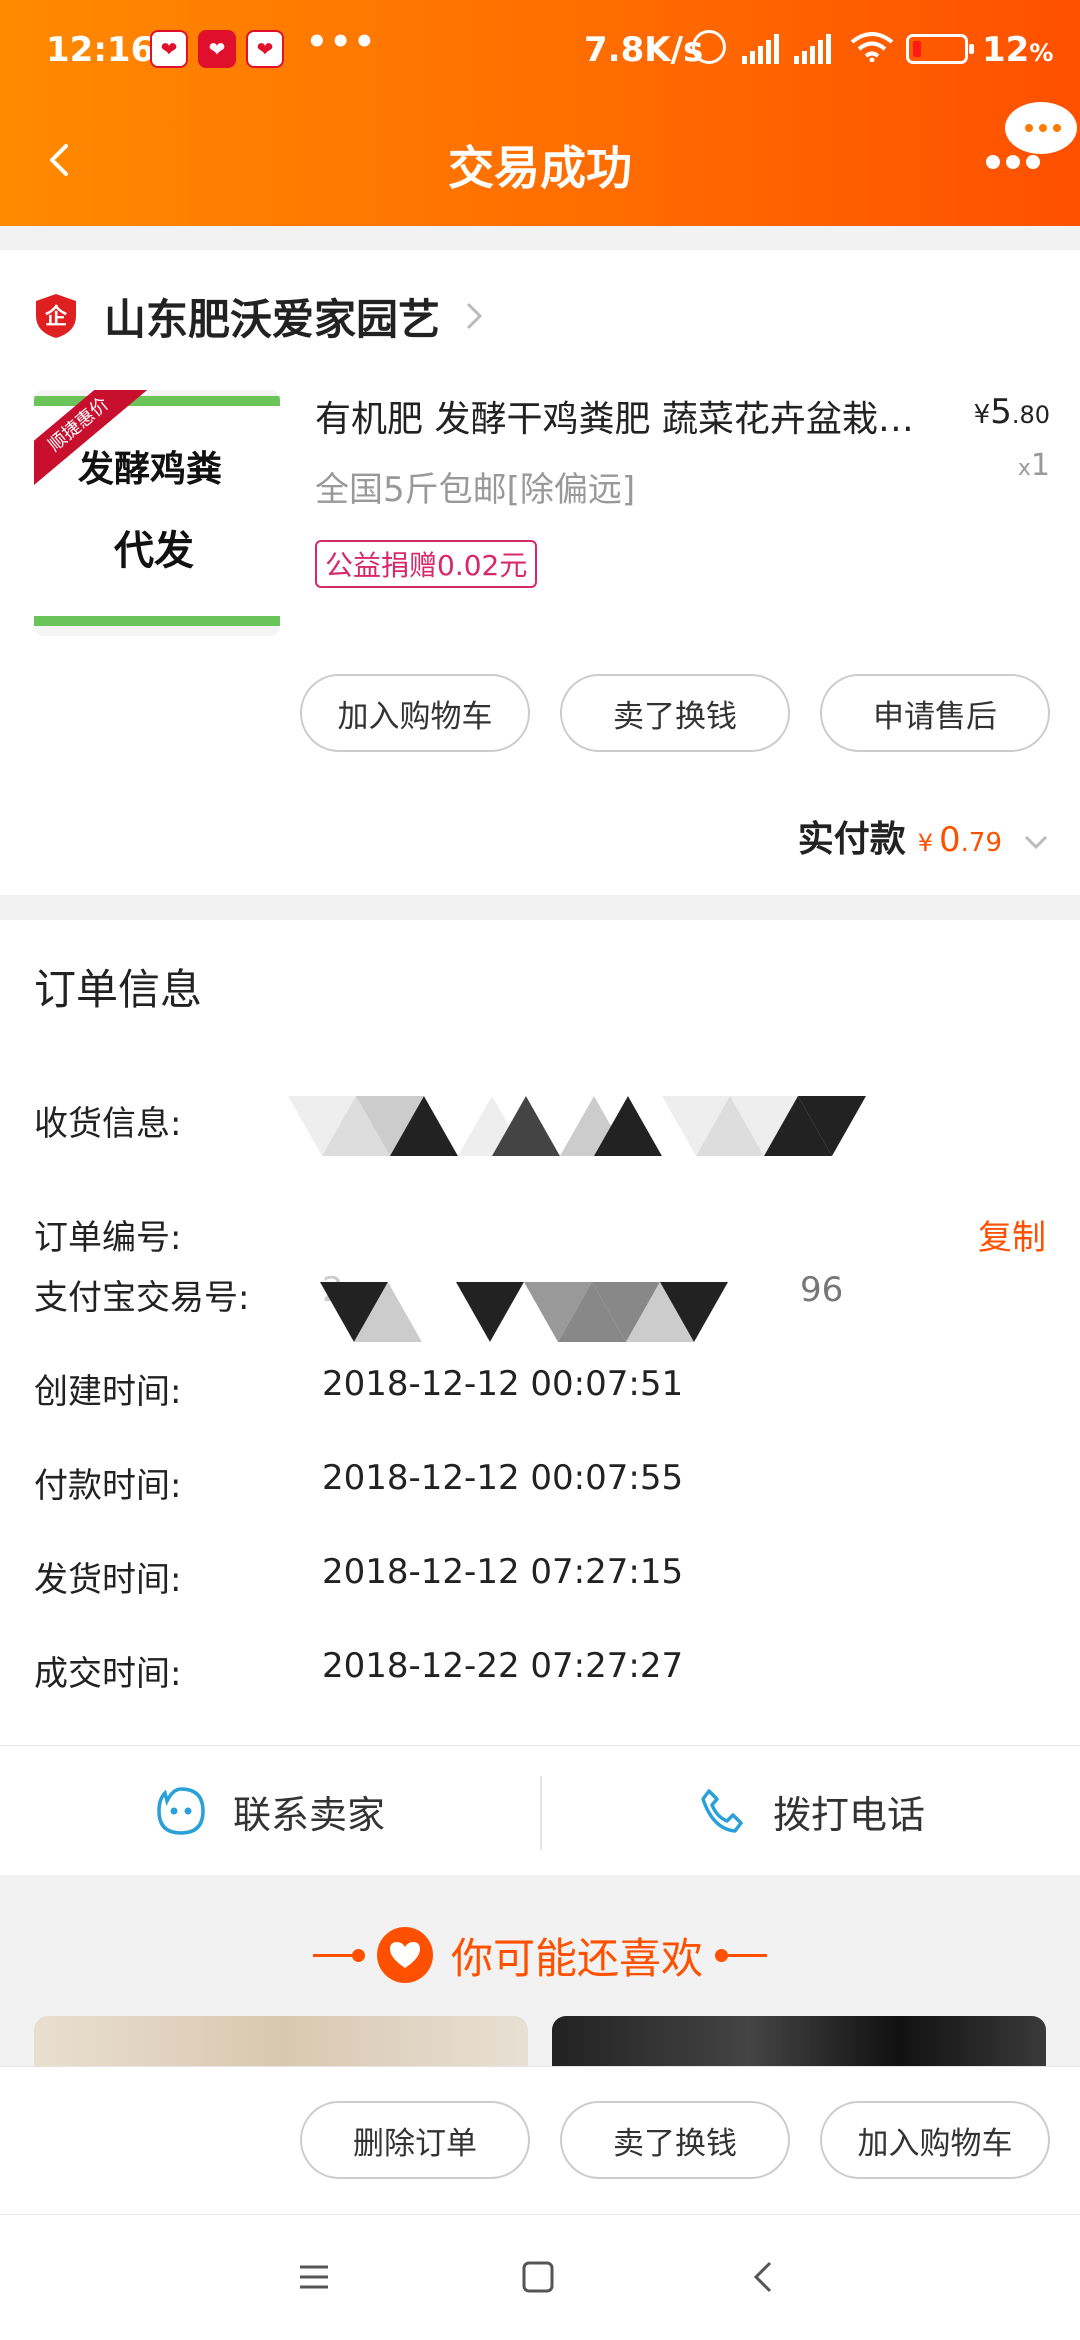 Image resolution: width=1080 pixels, height=2340 pixels. I want to click on svg-text: 企, so click(56, 317).